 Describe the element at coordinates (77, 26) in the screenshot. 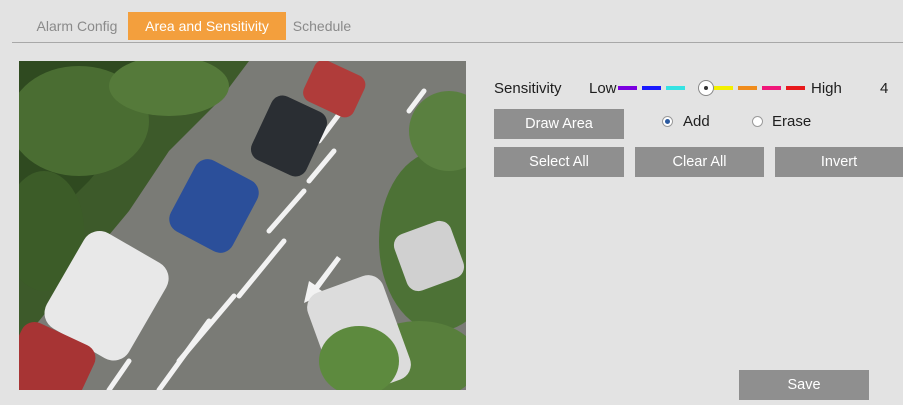

I see `tab-alarm-config: Alarm Config` at that location.